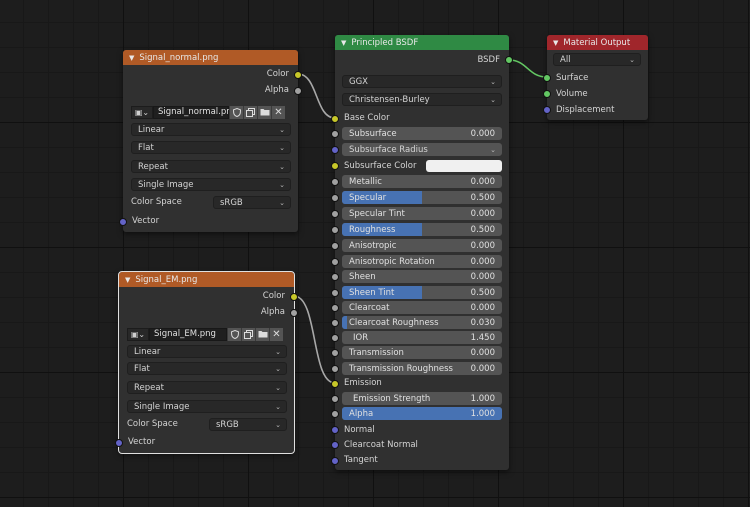 The height and width of the screenshot is (507, 750). I want to click on ior-field: IOR 1.450, so click(422, 337).